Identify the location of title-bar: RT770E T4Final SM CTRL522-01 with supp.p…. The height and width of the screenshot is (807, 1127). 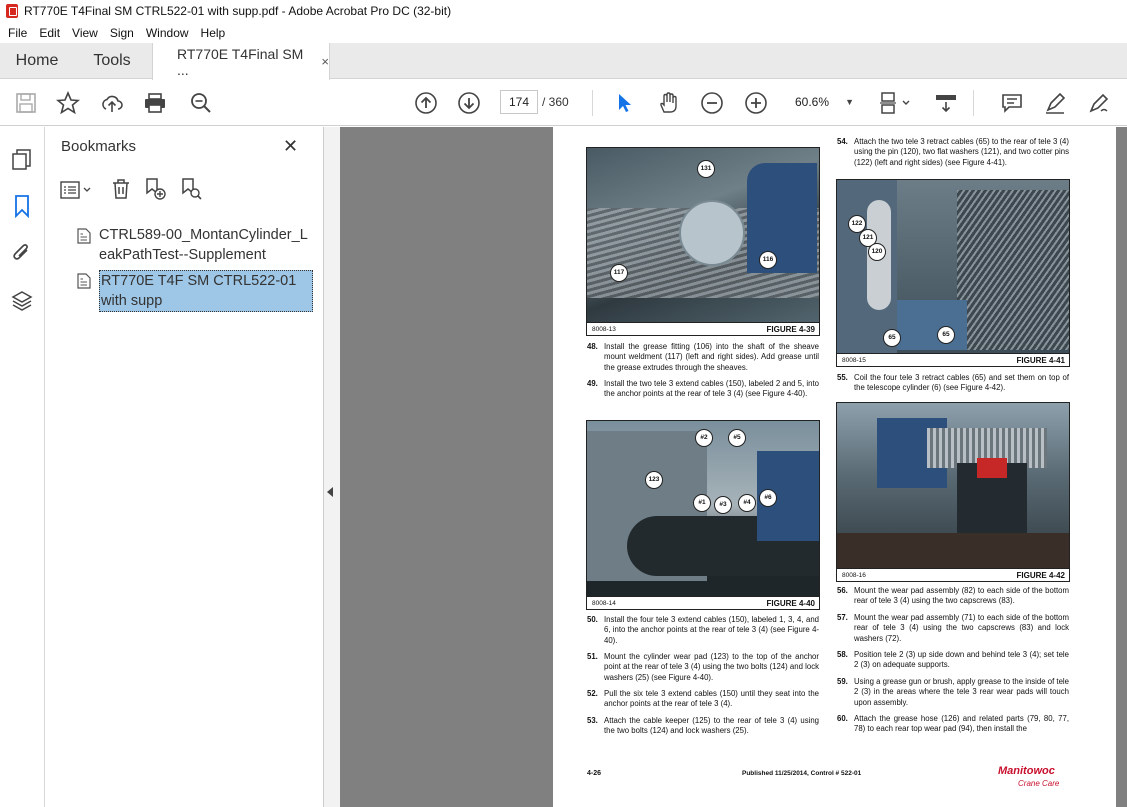
(563, 11).